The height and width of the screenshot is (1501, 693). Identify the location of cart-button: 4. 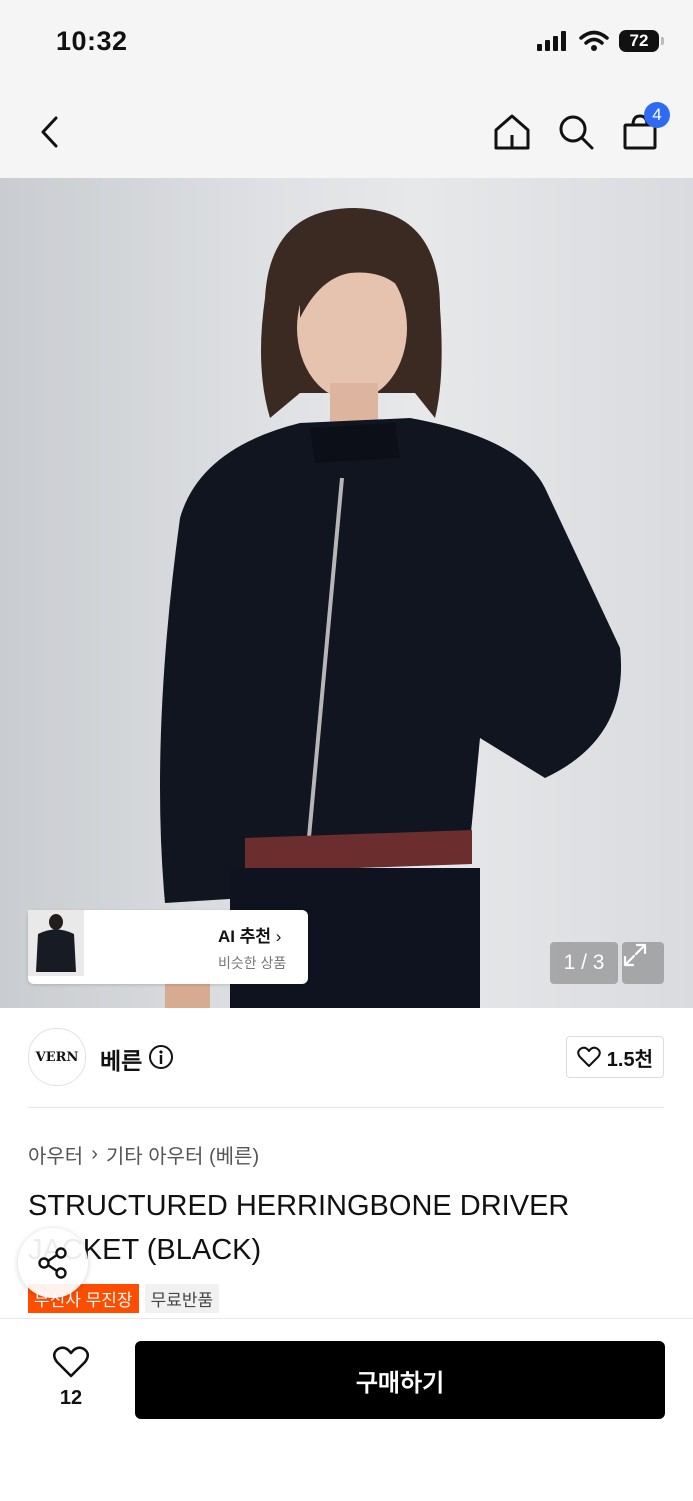
(644, 128).